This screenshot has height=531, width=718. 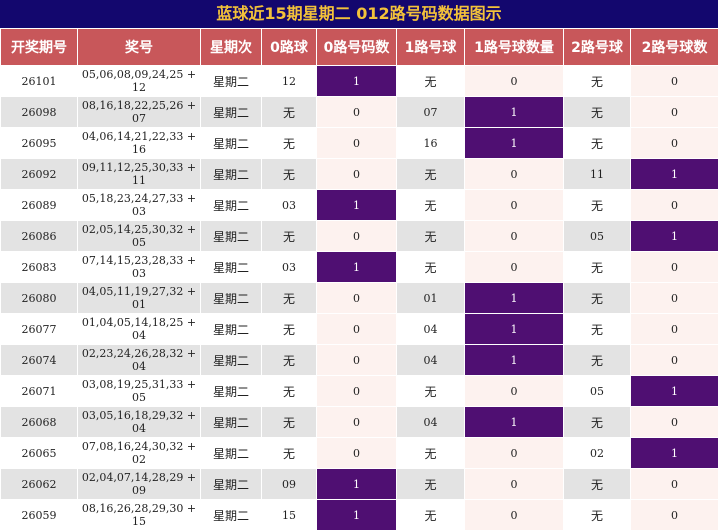 What do you see at coordinates (359, 14) in the screenshot?
I see `chart-title: 蓝球近15期星期二 012路号码数据图示` at bounding box center [359, 14].